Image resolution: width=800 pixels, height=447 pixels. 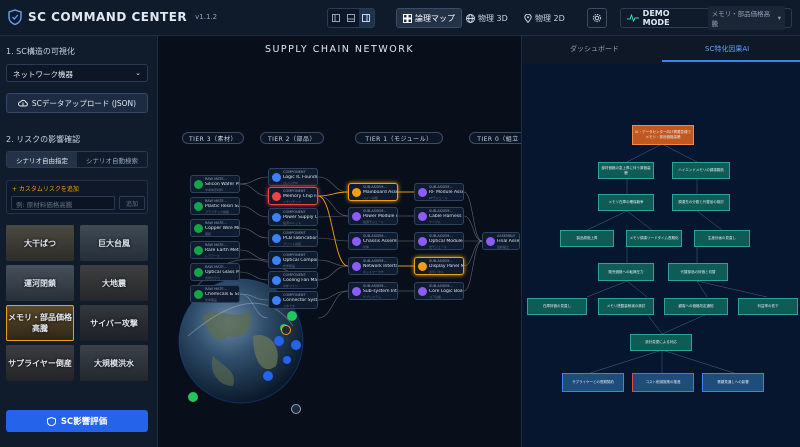 What do you see at coordinates (626, 170) in the screenshot?
I see `flow-node: 部材価格の急上昇に伴う原価高騰` at bounding box center [626, 170].